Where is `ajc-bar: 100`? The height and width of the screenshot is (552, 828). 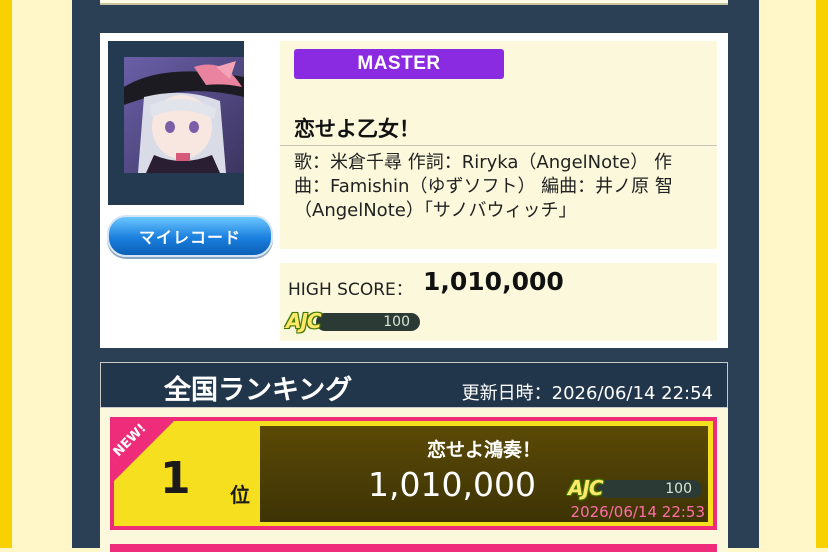 ajc-bar: 100 is located at coordinates (368, 322).